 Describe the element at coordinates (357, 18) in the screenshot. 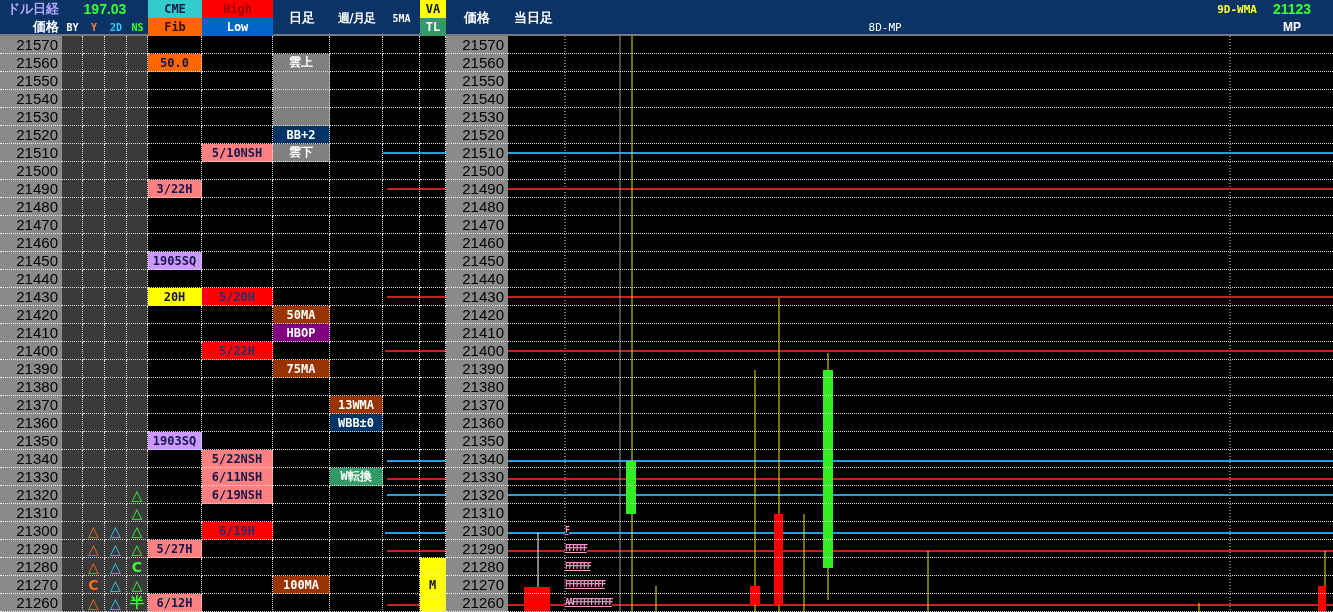

I see `column-header: 週/月足` at that location.